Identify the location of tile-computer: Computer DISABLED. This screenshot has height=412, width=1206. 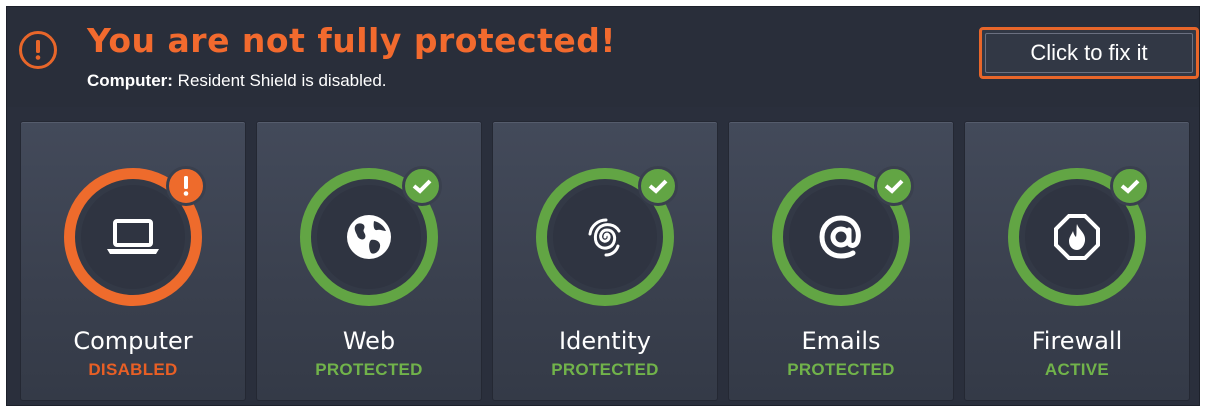
(133, 261).